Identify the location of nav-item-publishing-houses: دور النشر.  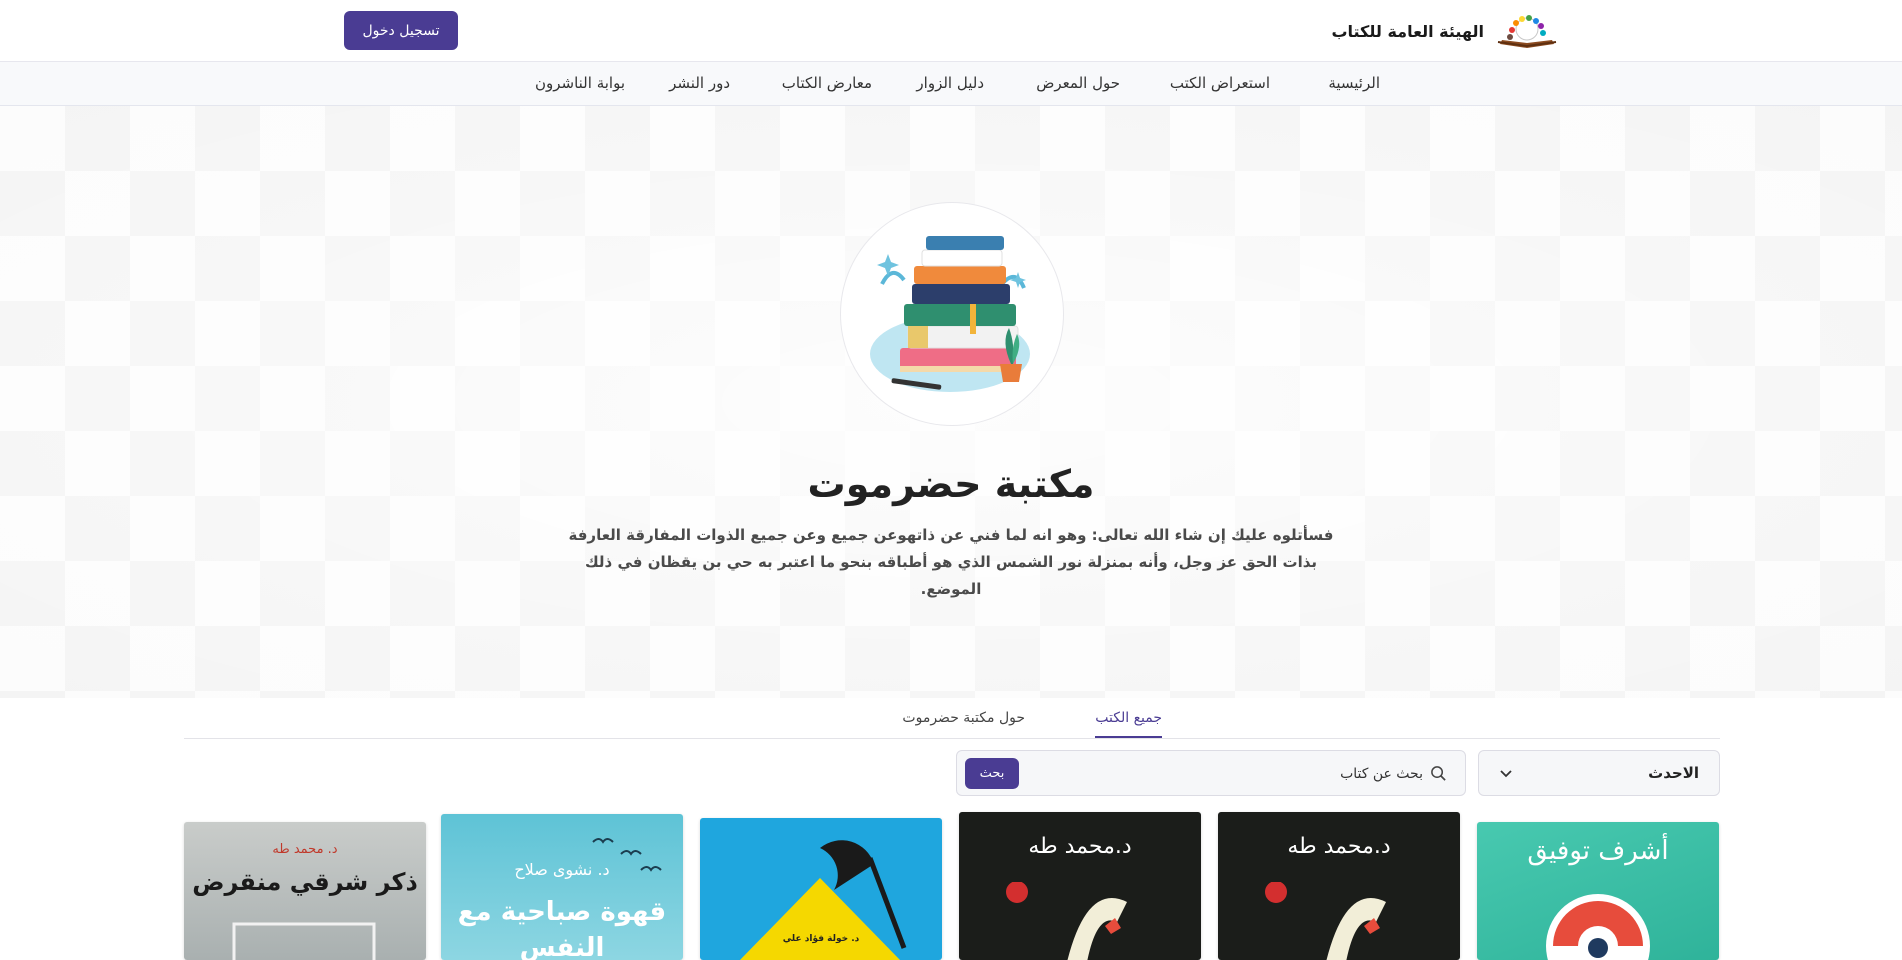
(699, 83).